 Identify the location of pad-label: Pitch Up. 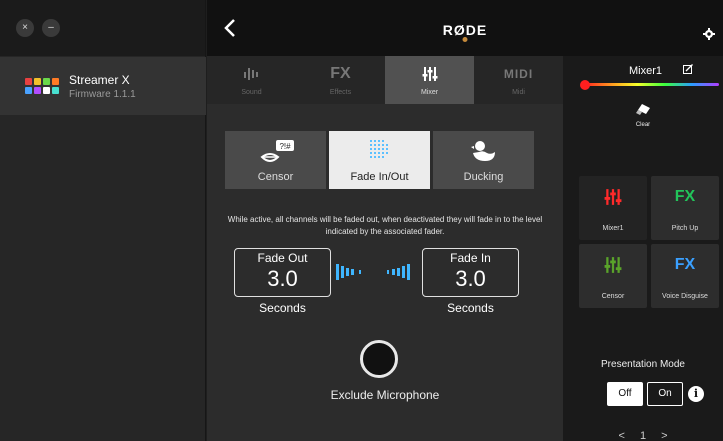
(685, 228).